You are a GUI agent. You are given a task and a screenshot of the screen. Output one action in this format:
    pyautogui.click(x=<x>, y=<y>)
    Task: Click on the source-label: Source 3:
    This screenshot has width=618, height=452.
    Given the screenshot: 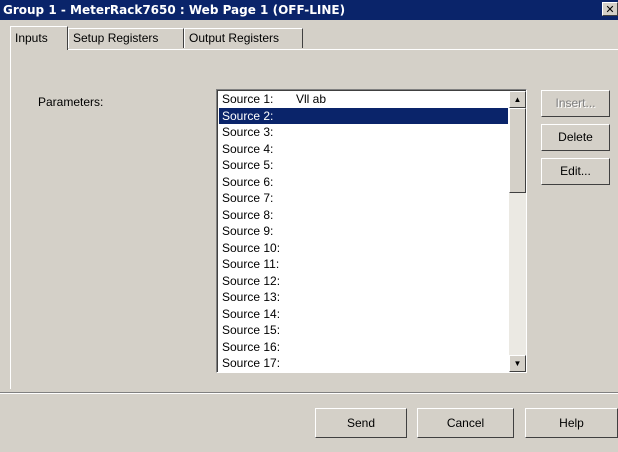 What is the action you would take?
    pyautogui.click(x=248, y=132)
    